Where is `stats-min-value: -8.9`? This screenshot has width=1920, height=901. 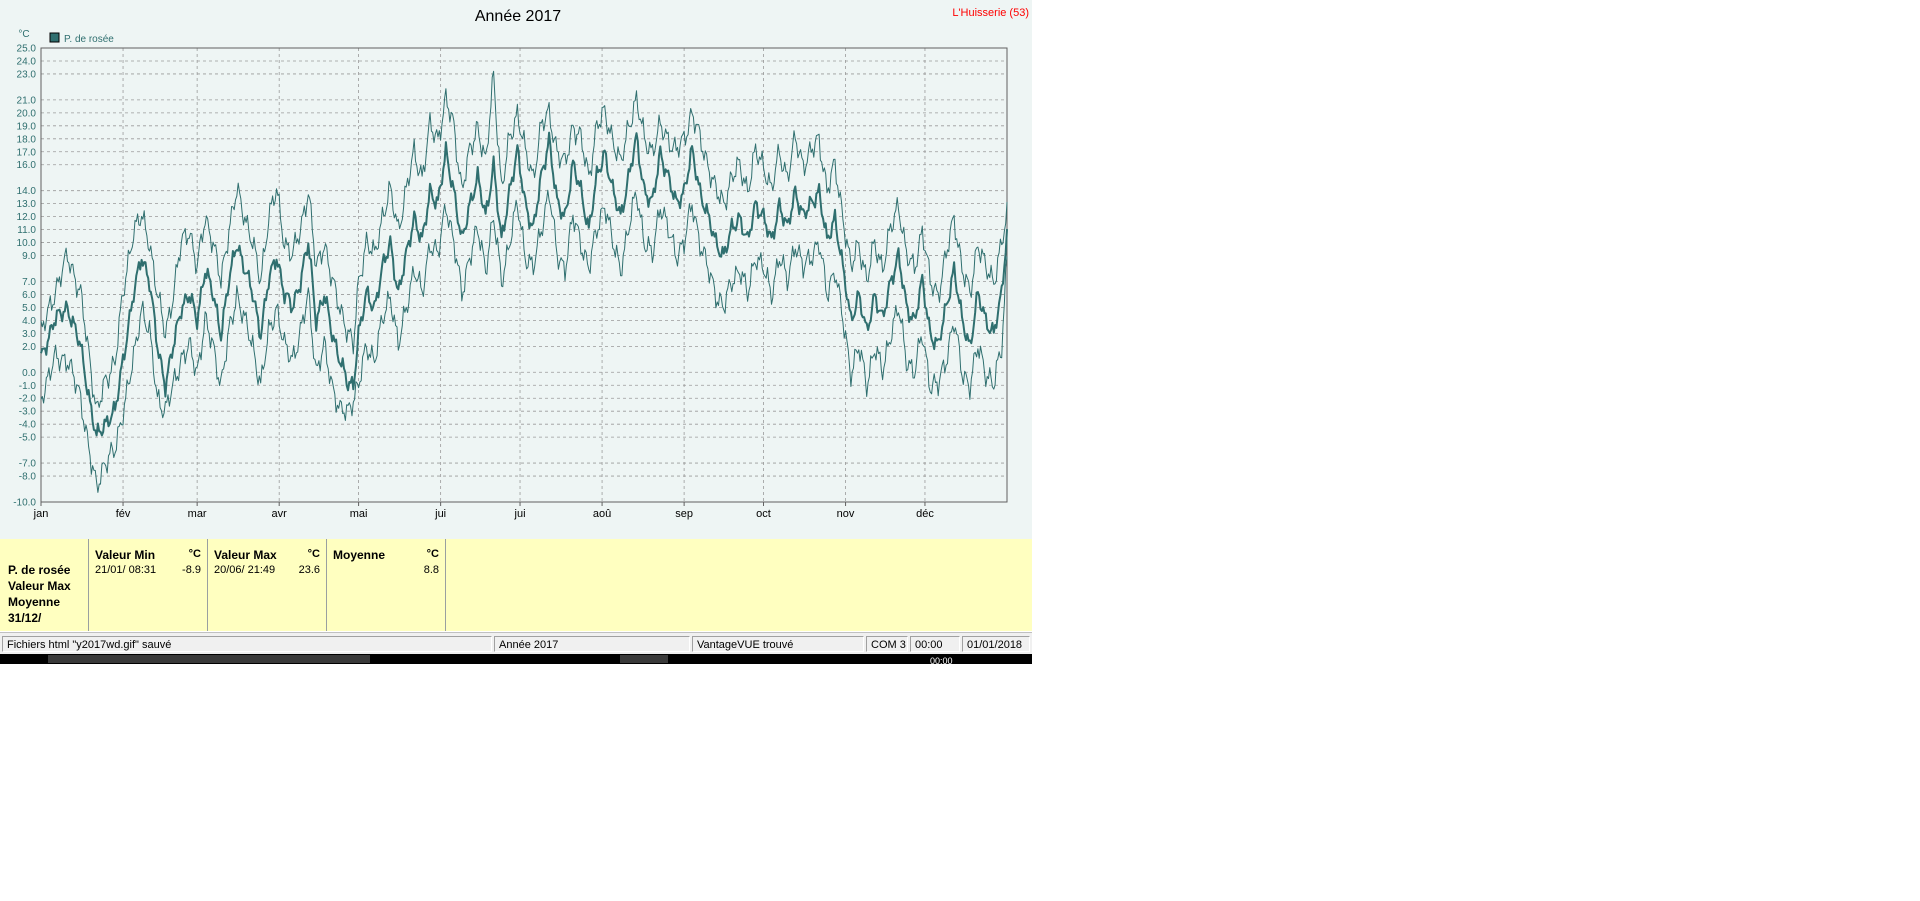
stats-min-value: -8.9 is located at coordinates (191, 570).